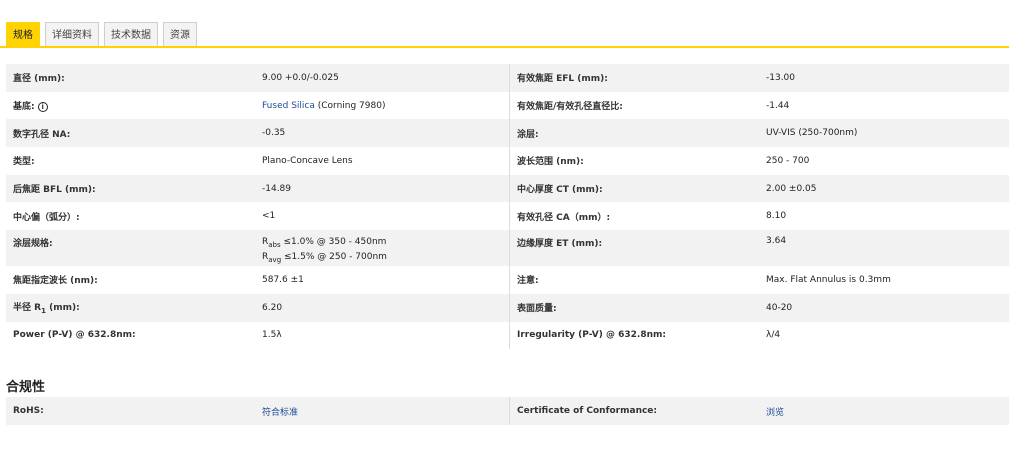 Image resolution: width=1009 pixels, height=450 pixels. Describe the element at coordinates (130, 78) in the screenshot. I see `spec-label: 直径 (mm):` at that location.